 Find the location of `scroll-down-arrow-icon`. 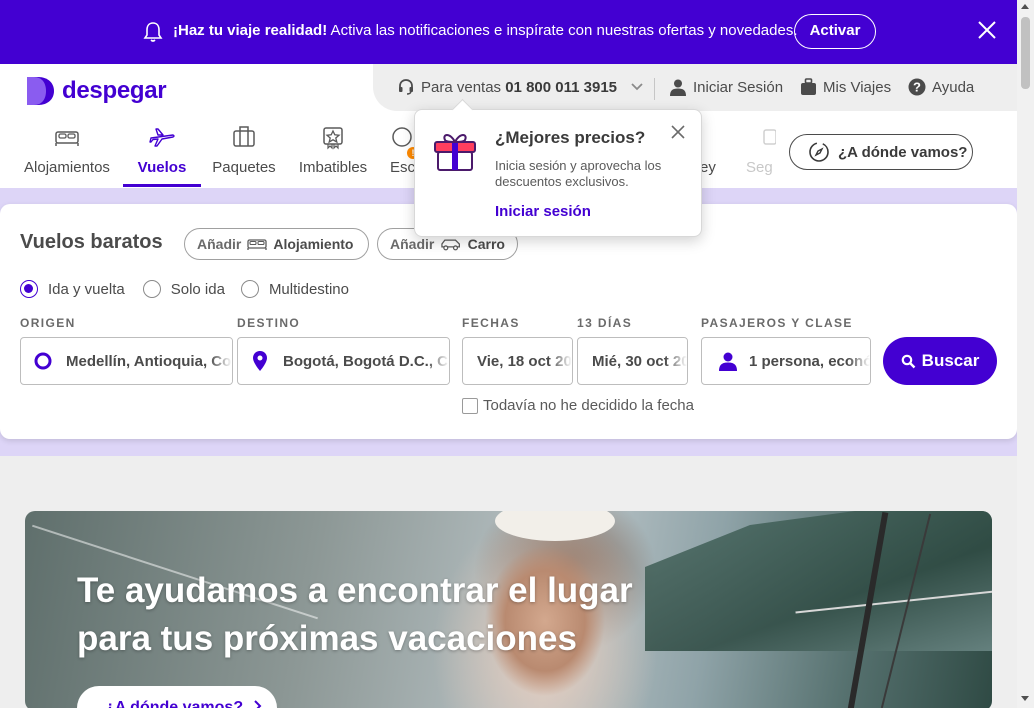

scroll-down-arrow-icon is located at coordinates (1025, 698).